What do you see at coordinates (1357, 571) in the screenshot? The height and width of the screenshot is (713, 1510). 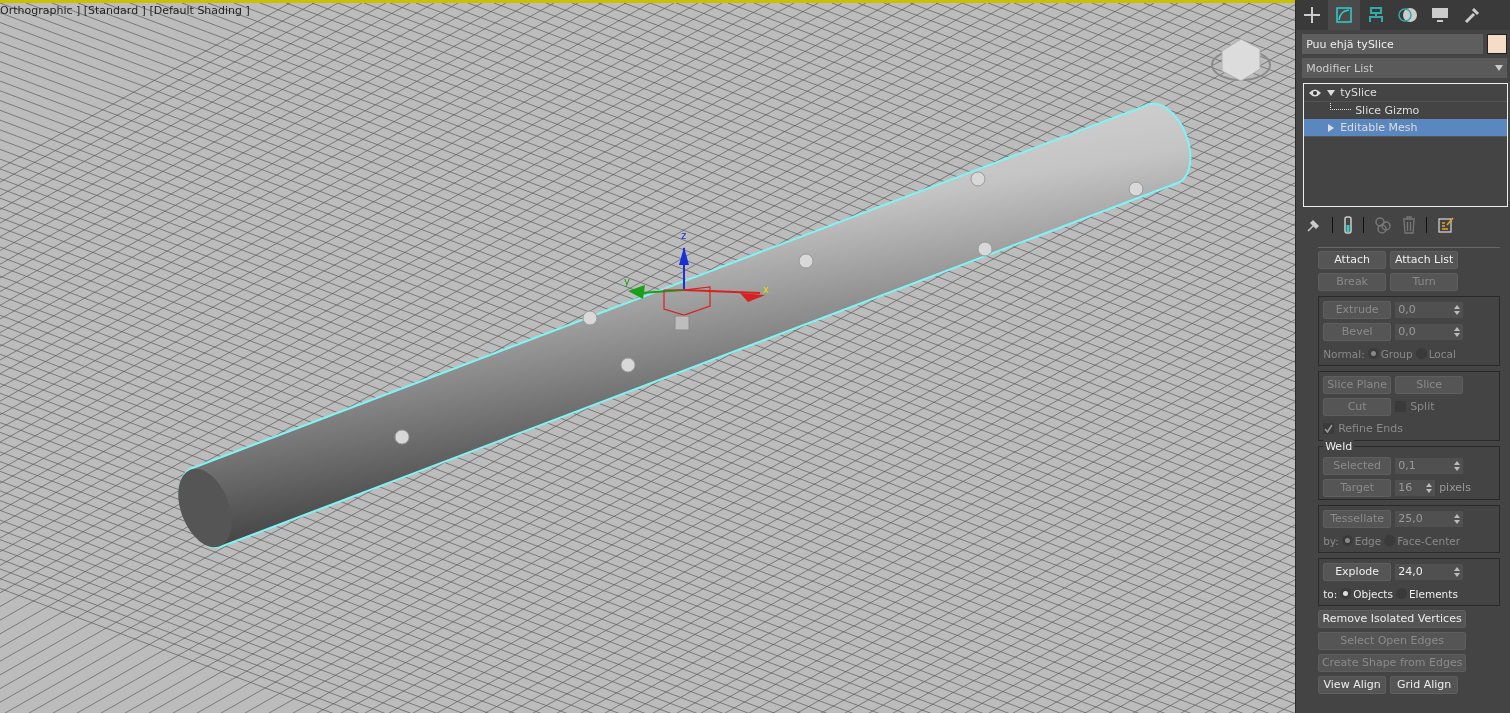 I see `tool-button: Explode` at bounding box center [1357, 571].